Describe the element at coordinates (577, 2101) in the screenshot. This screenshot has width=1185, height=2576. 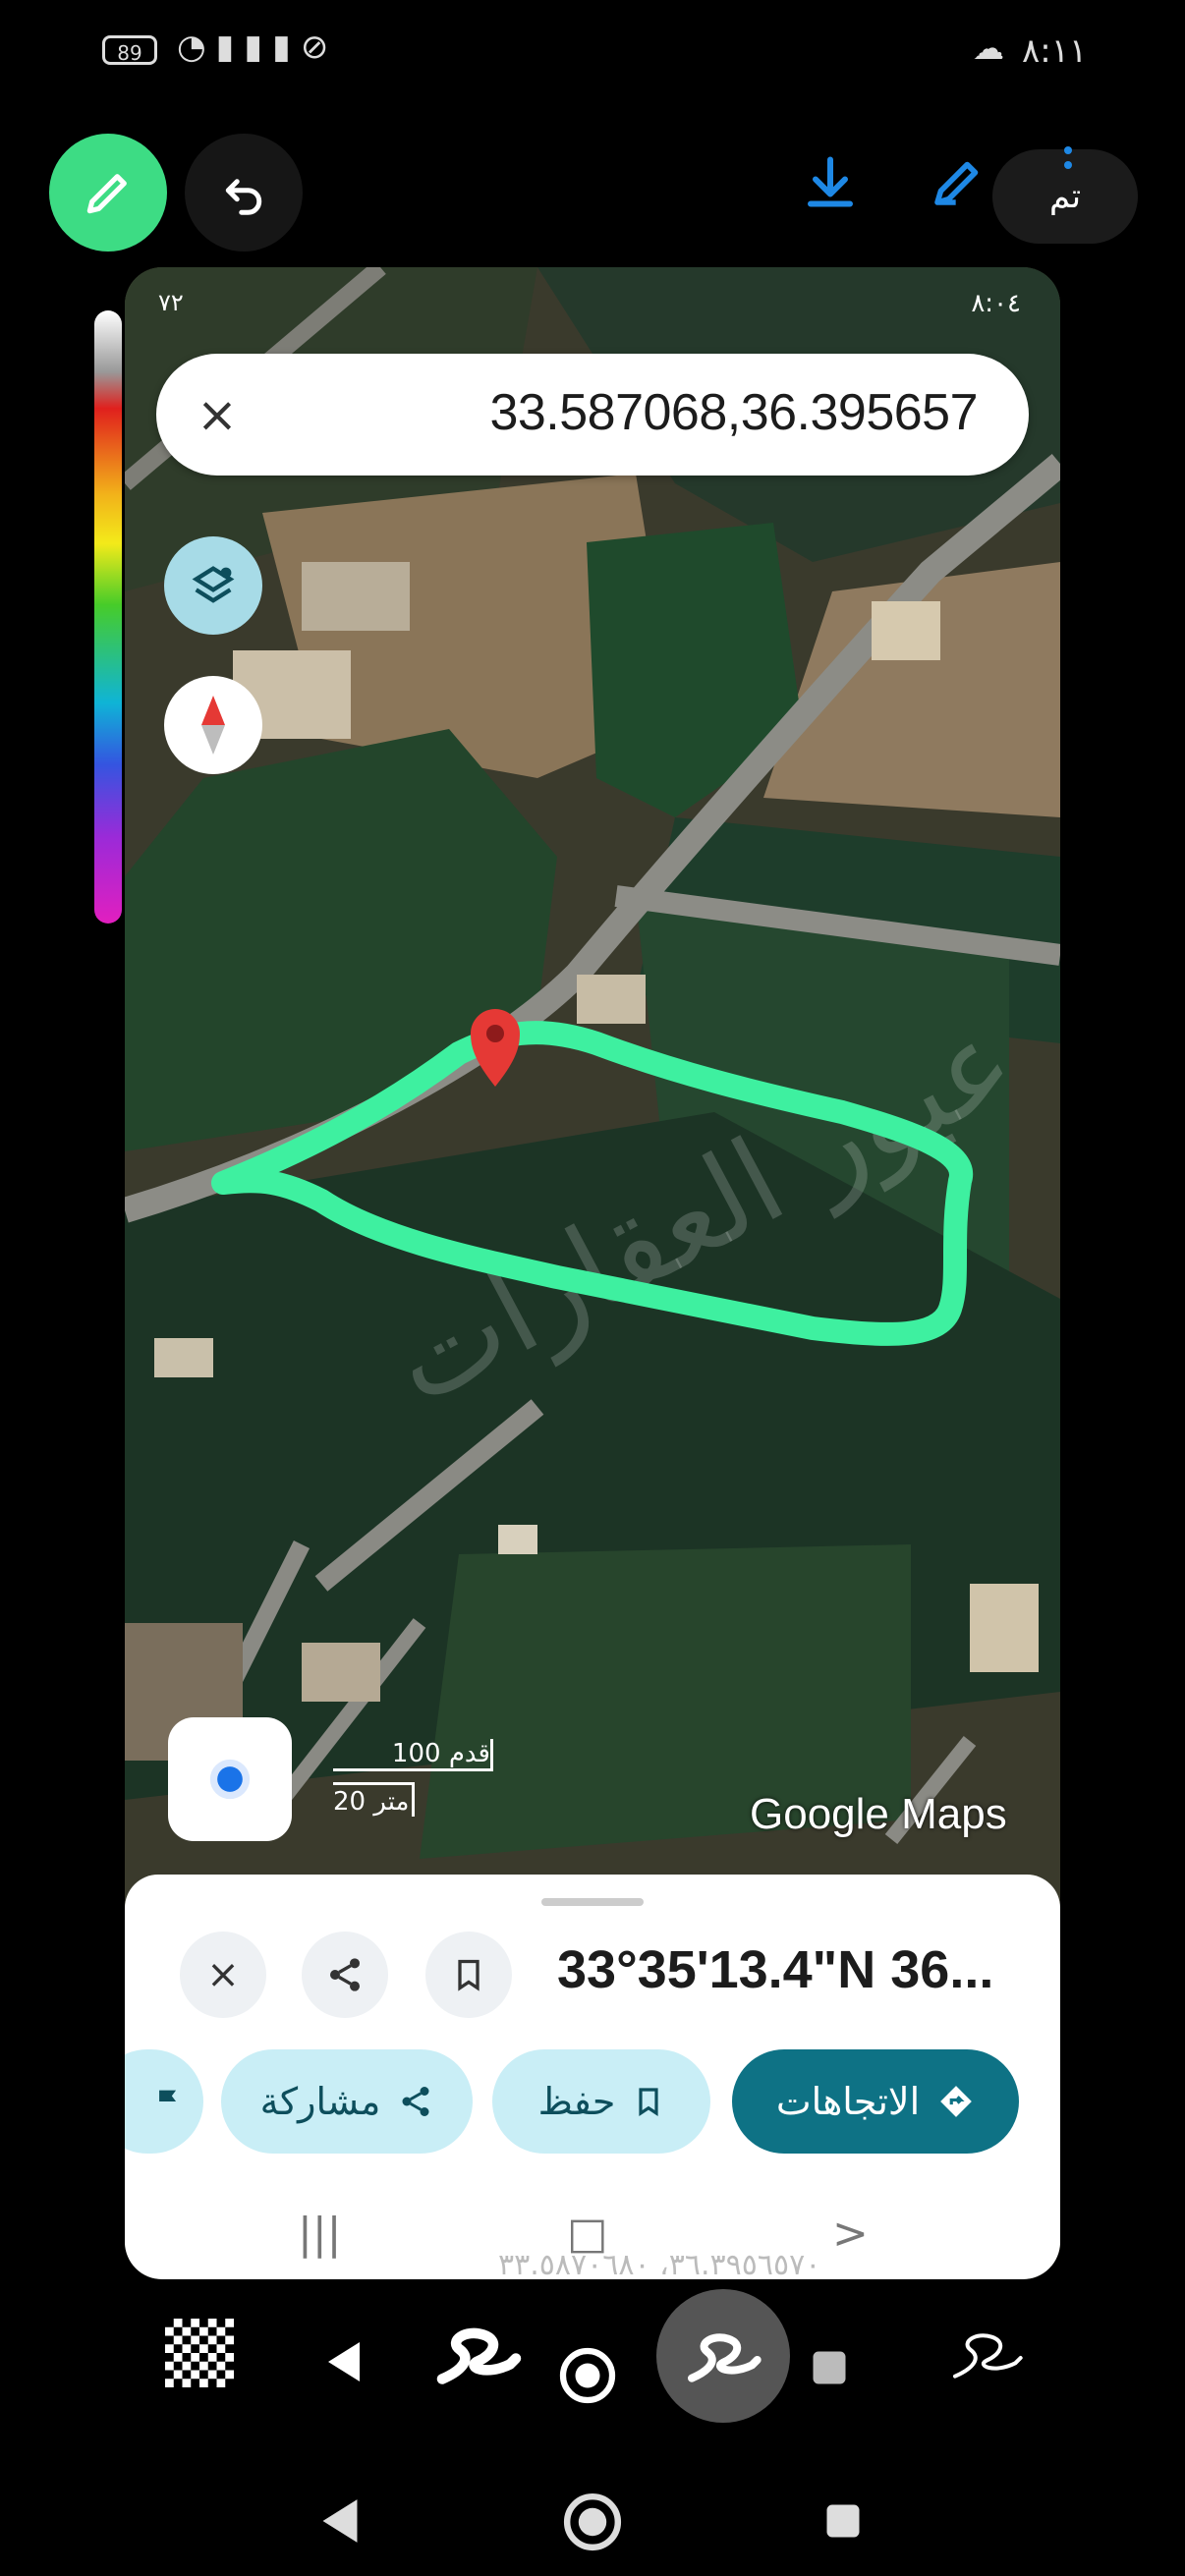
I see `save-label: حفظ` at that location.